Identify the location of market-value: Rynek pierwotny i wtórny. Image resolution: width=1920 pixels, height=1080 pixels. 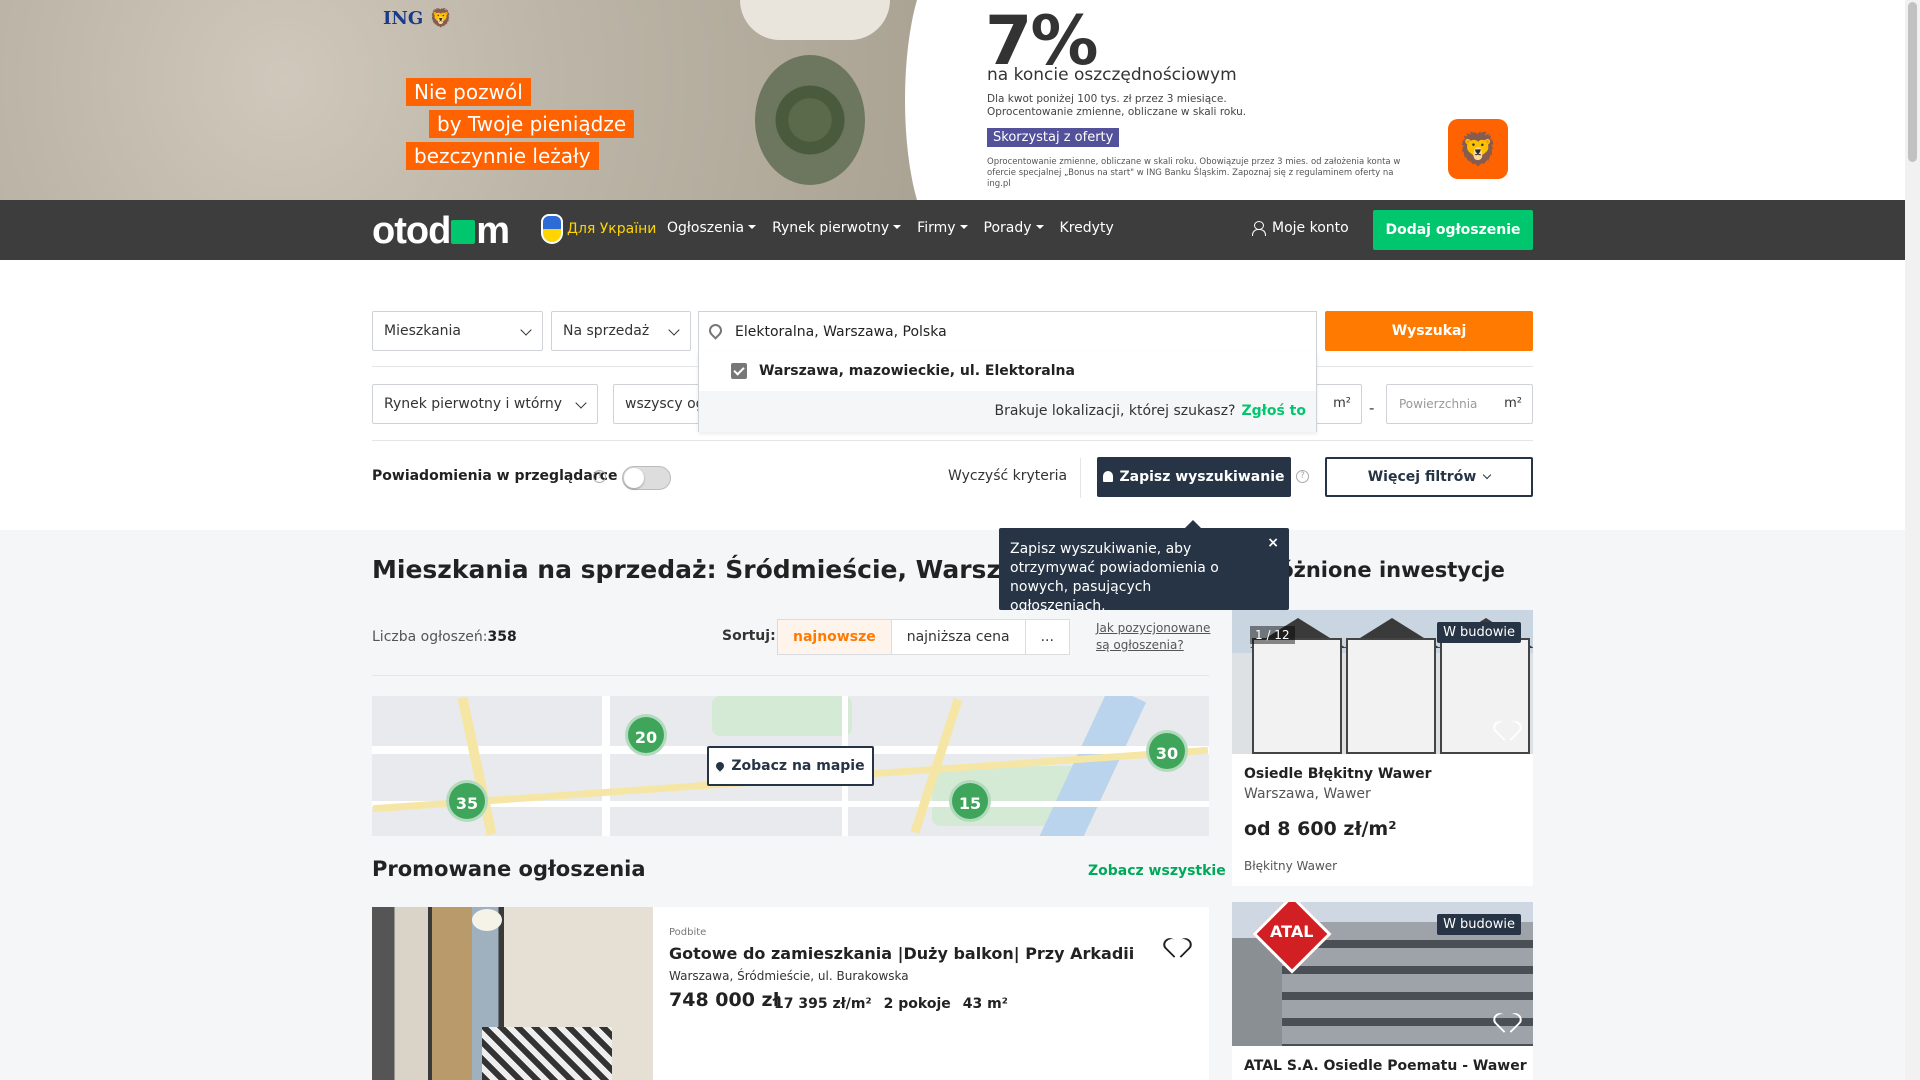
(473, 404).